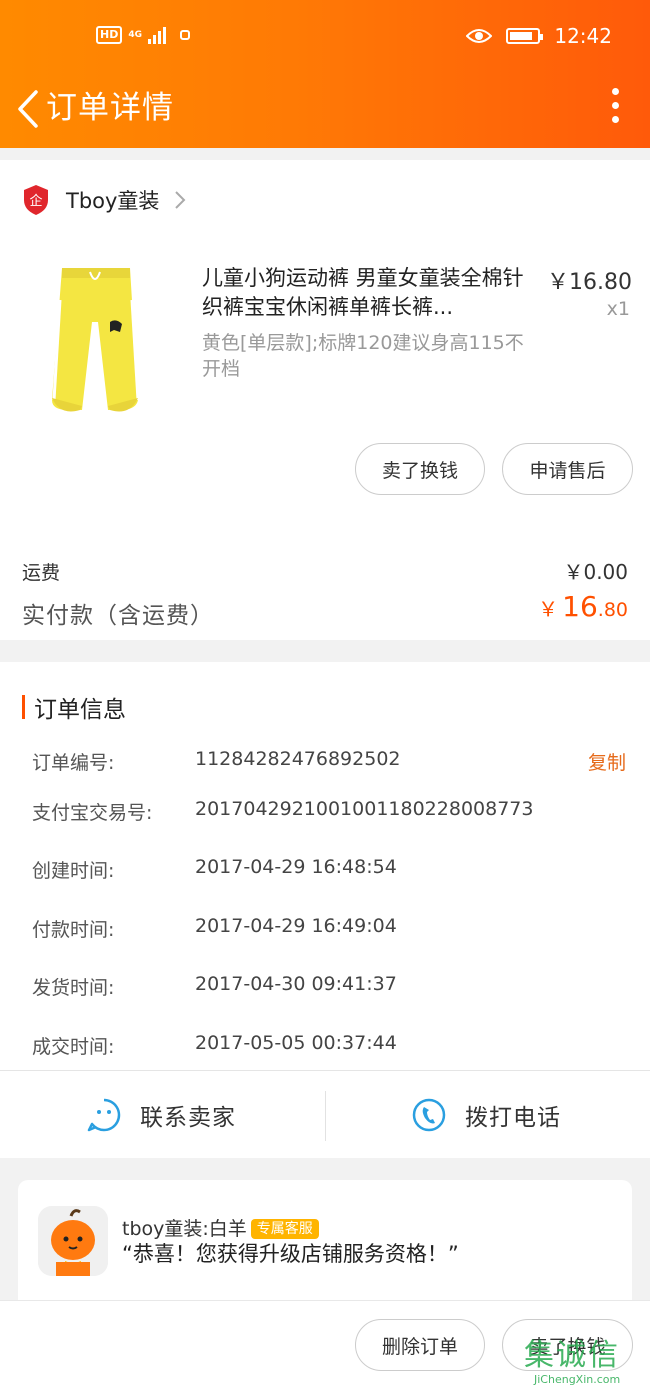  I want to click on status-right: 12:42, so click(539, 36).